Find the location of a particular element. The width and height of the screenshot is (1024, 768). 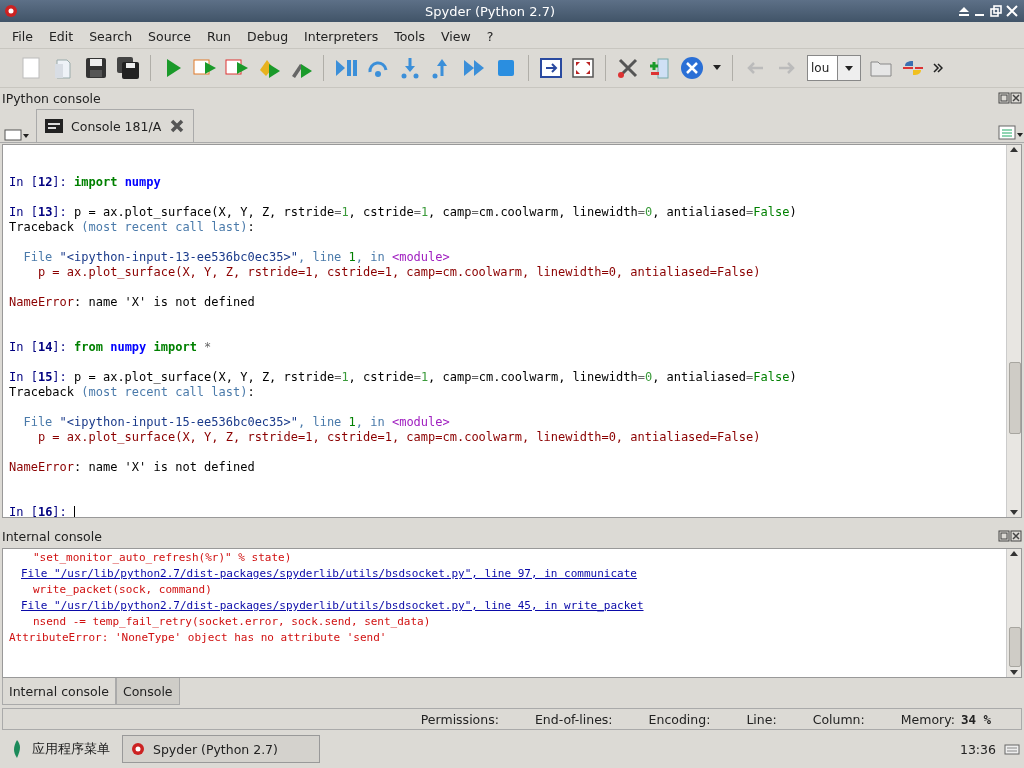

console-line: In [14]: from numpy import * is located at coordinates (111, 347).